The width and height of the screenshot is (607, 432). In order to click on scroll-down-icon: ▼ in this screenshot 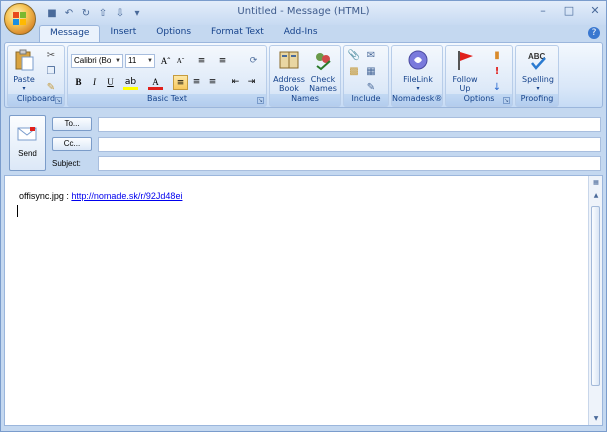, I will do `click(596, 418)`.